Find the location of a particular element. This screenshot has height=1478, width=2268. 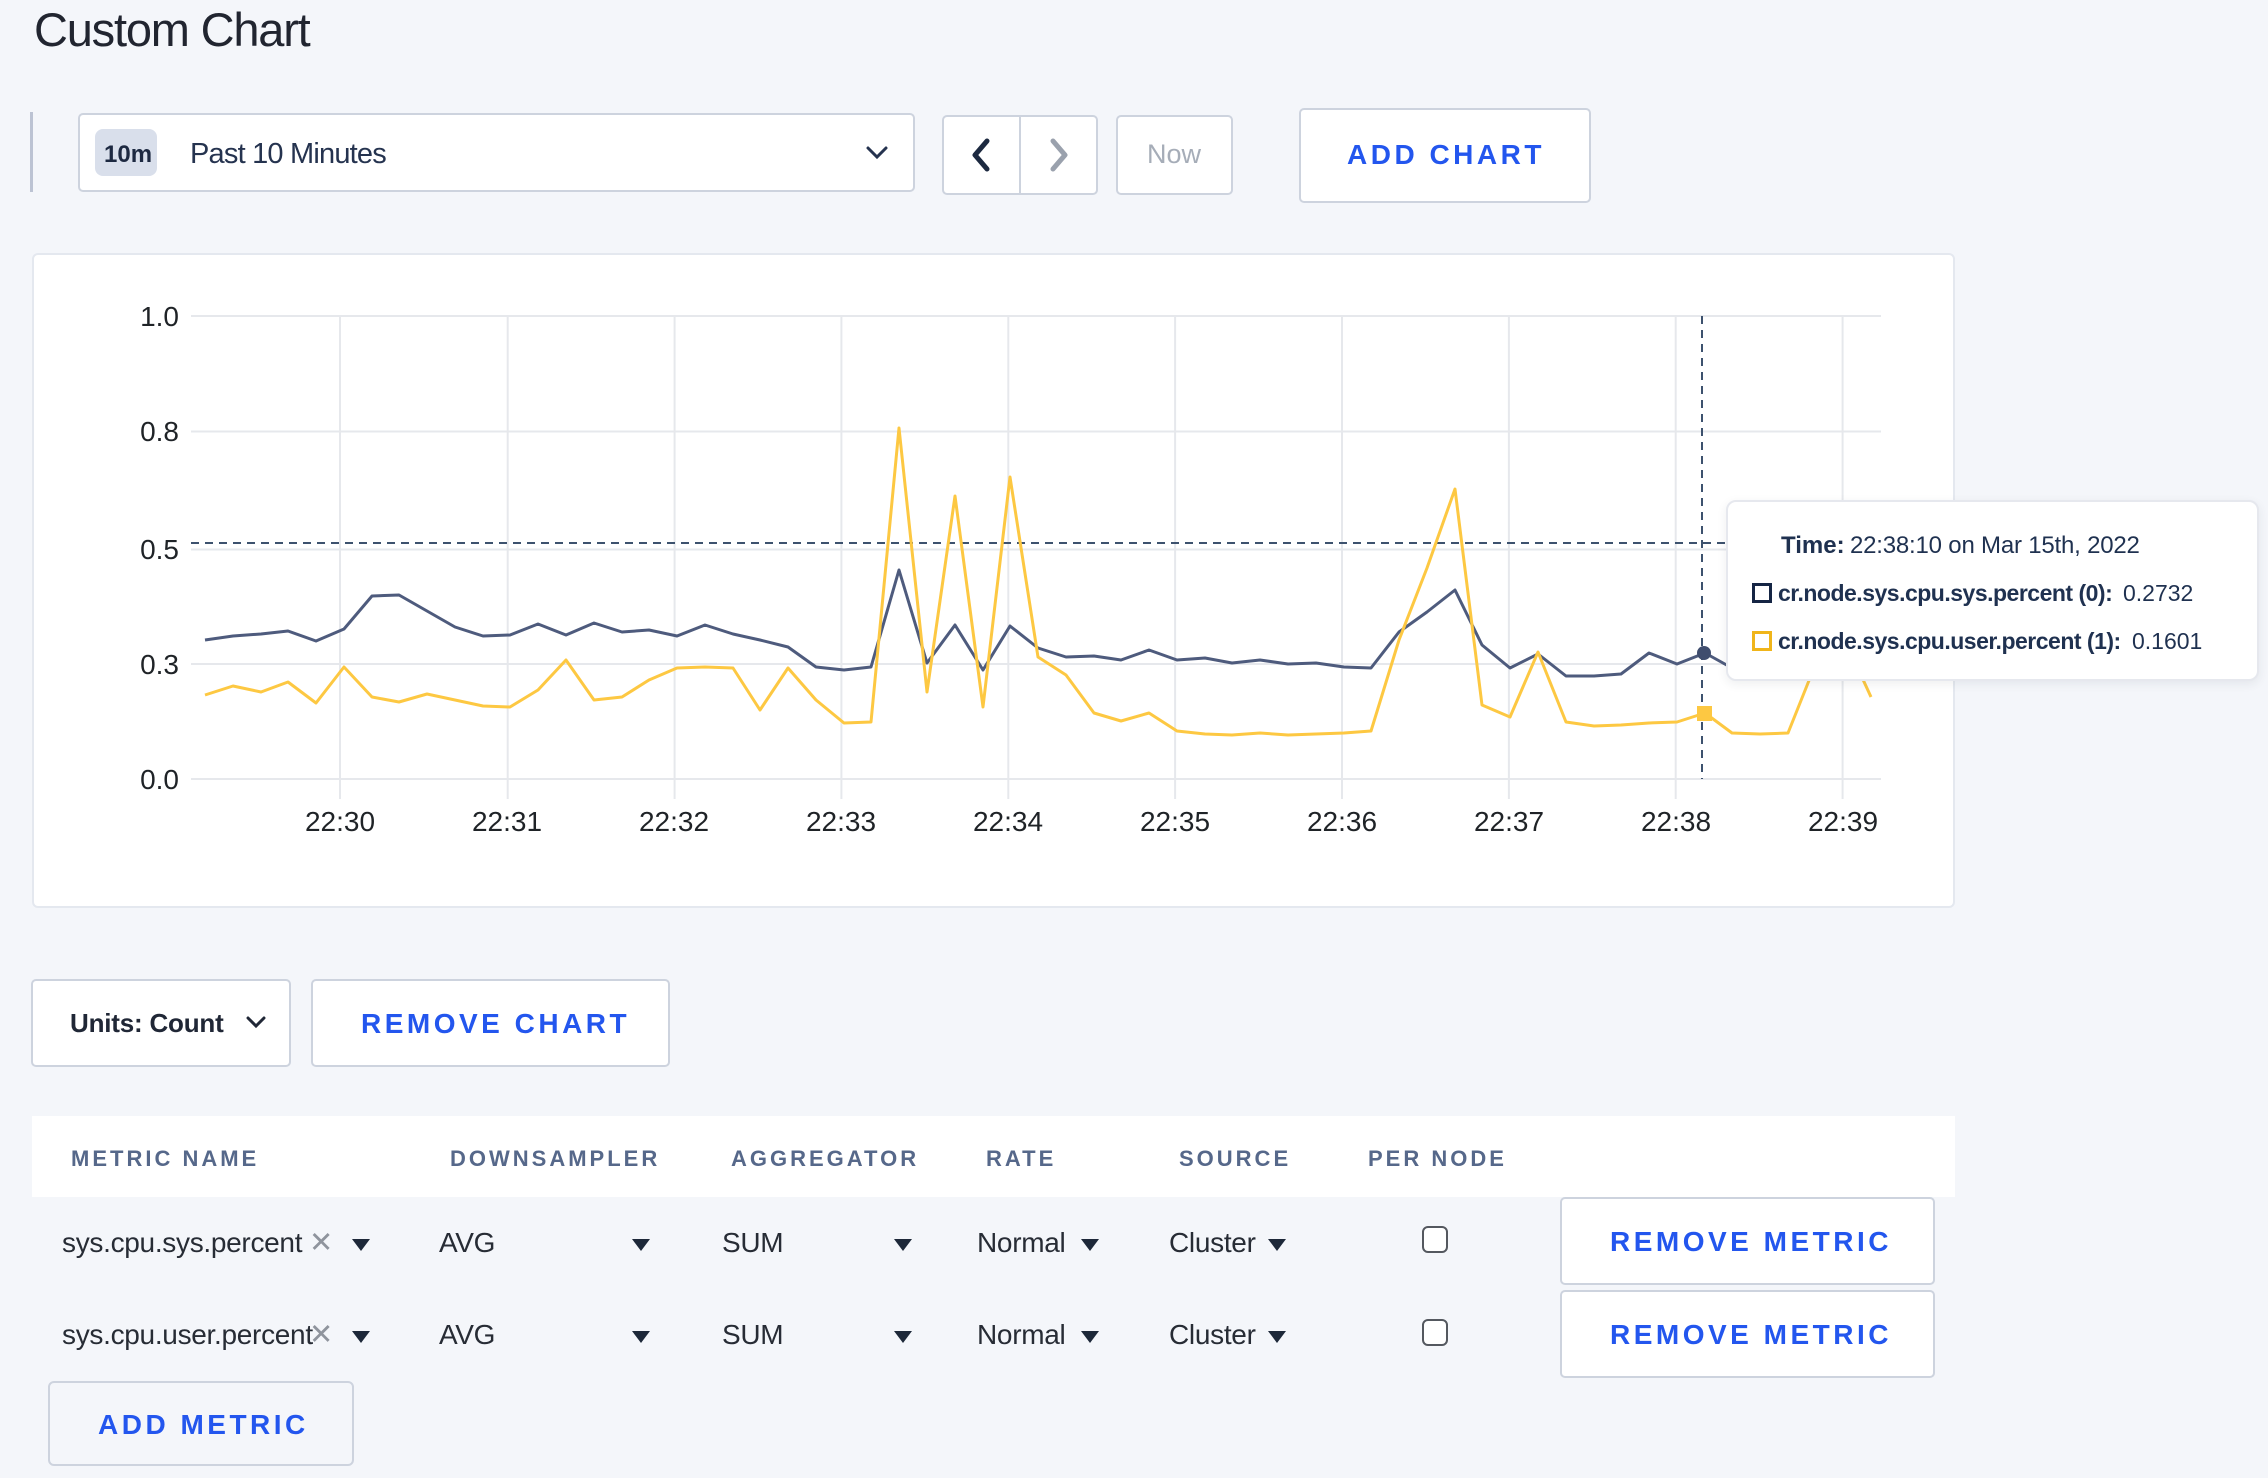

svg-text: 22:38 is located at coordinates (1676, 821).